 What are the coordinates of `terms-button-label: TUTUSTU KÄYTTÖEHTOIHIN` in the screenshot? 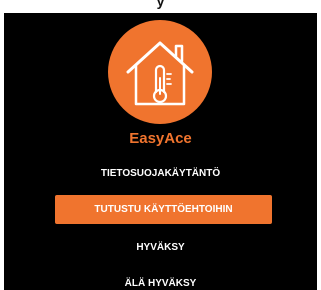 It's located at (163, 209).